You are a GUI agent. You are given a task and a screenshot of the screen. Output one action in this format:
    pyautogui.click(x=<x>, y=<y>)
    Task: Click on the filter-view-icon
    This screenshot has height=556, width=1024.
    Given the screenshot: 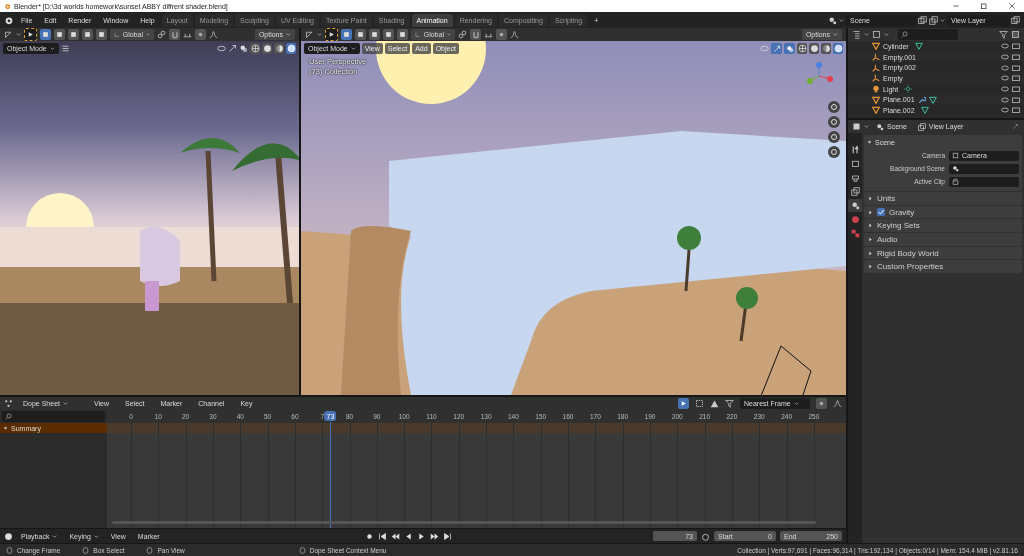 What is the action you would take?
    pyautogui.click(x=876, y=34)
    